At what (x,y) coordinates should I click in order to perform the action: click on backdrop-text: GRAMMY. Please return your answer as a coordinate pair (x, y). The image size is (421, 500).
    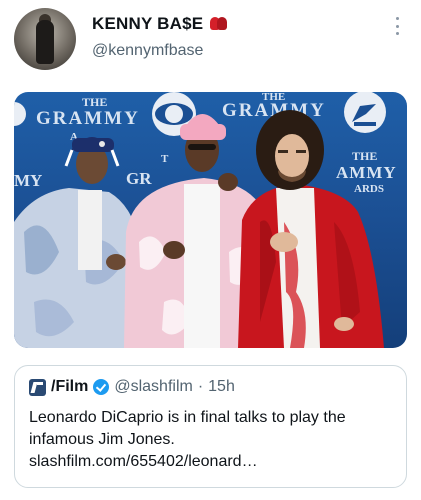
    Looking at the image, I should click on (88, 118).